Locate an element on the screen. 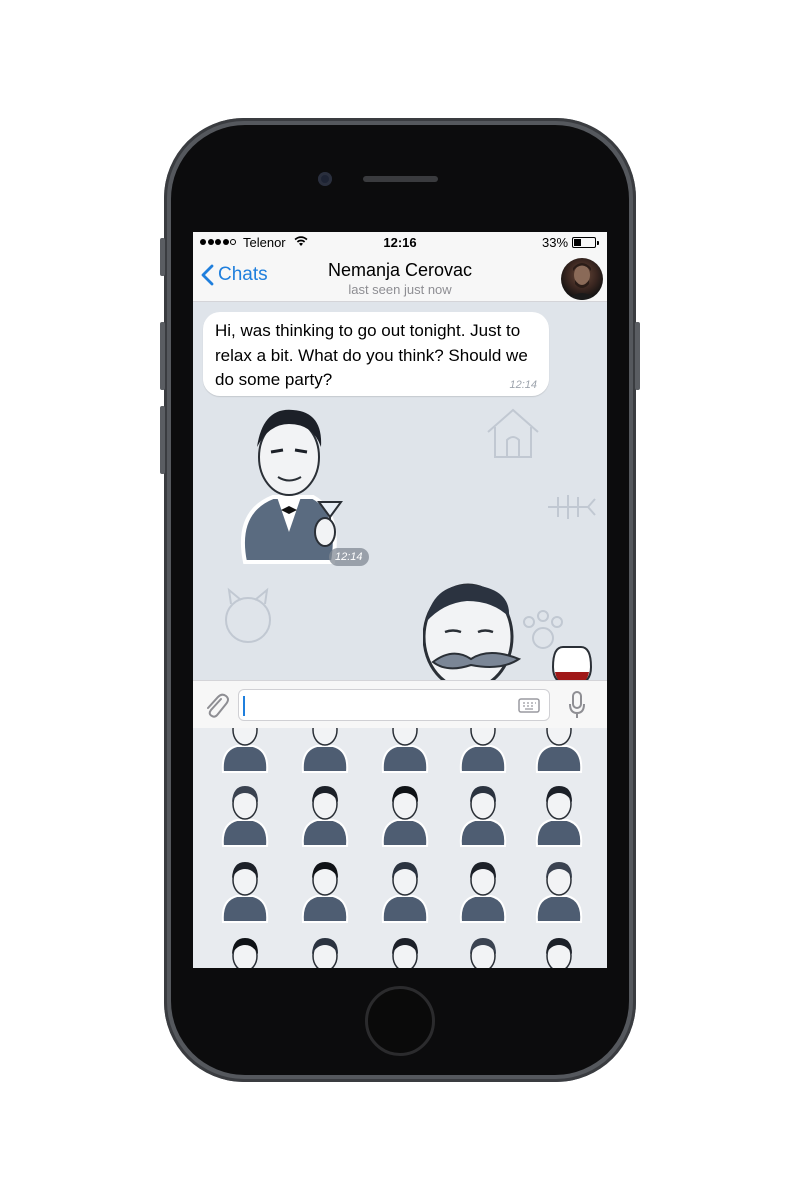 The height and width of the screenshot is (1200, 800). front-camera is located at coordinates (325, 179).